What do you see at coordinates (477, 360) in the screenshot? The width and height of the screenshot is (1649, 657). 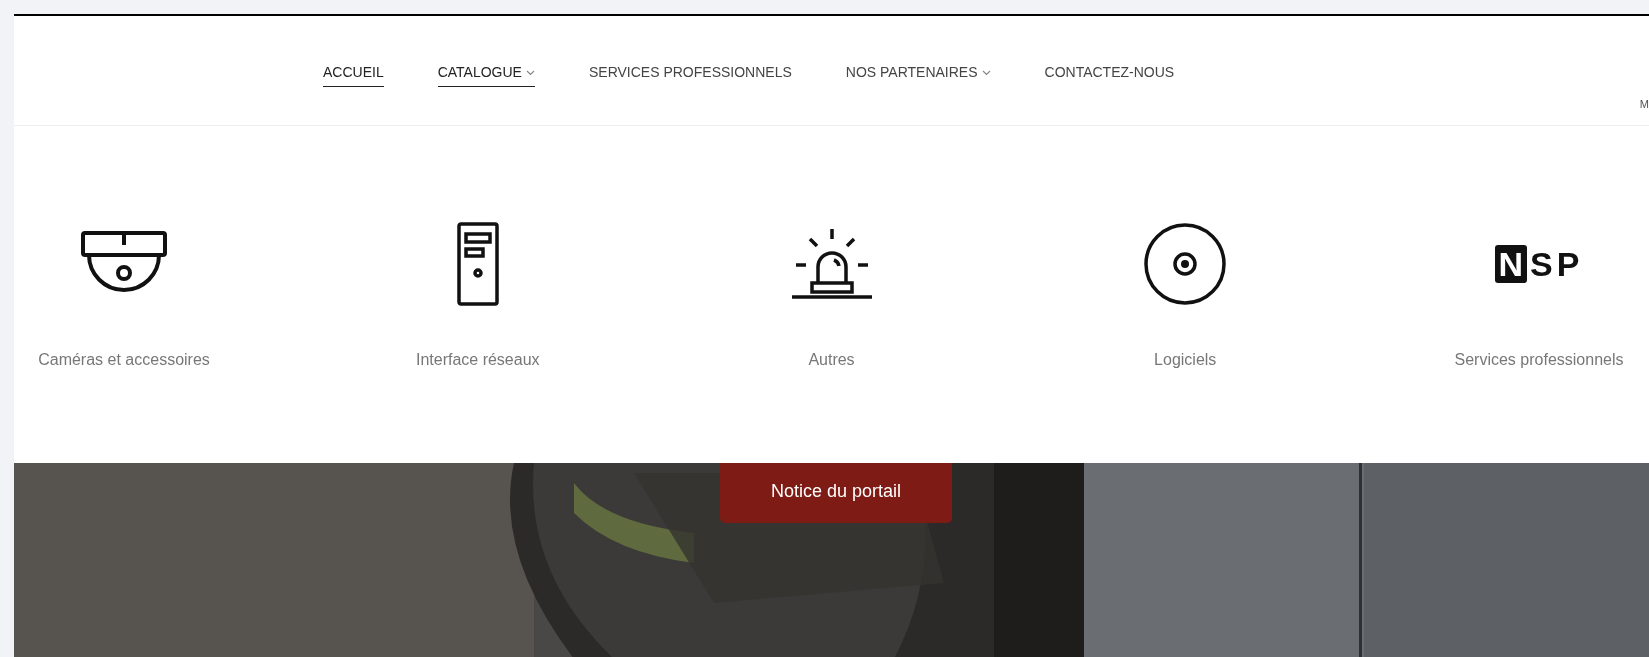 I see `category-link: Interface réseaux` at bounding box center [477, 360].